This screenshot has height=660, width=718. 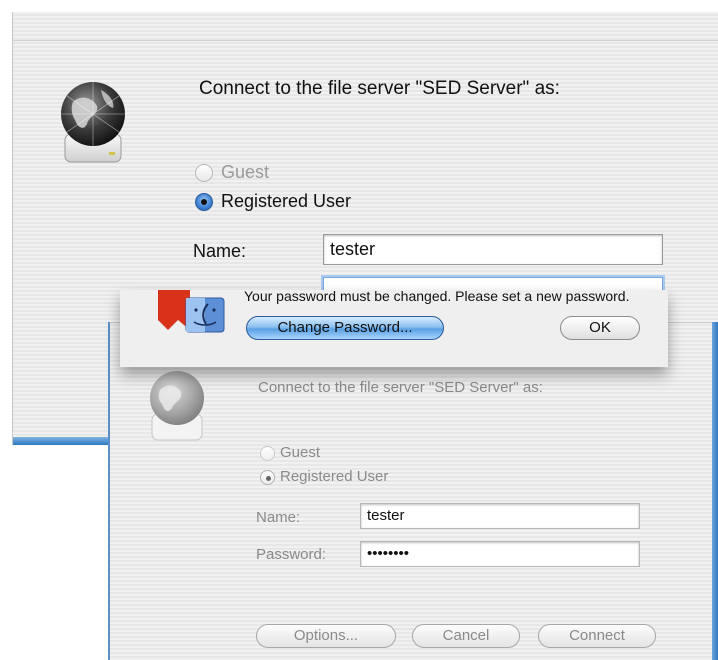 What do you see at coordinates (204, 202) in the screenshot?
I see `registered-user-radio` at bounding box center [204, 202].